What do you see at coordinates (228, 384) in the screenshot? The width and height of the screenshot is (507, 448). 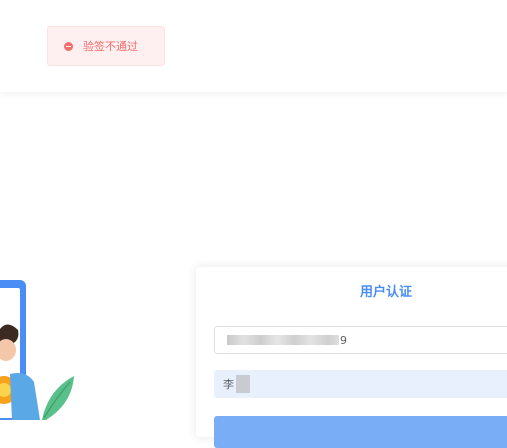 I see `password-visible-prefix: 李` at bounding box center [228, 384].